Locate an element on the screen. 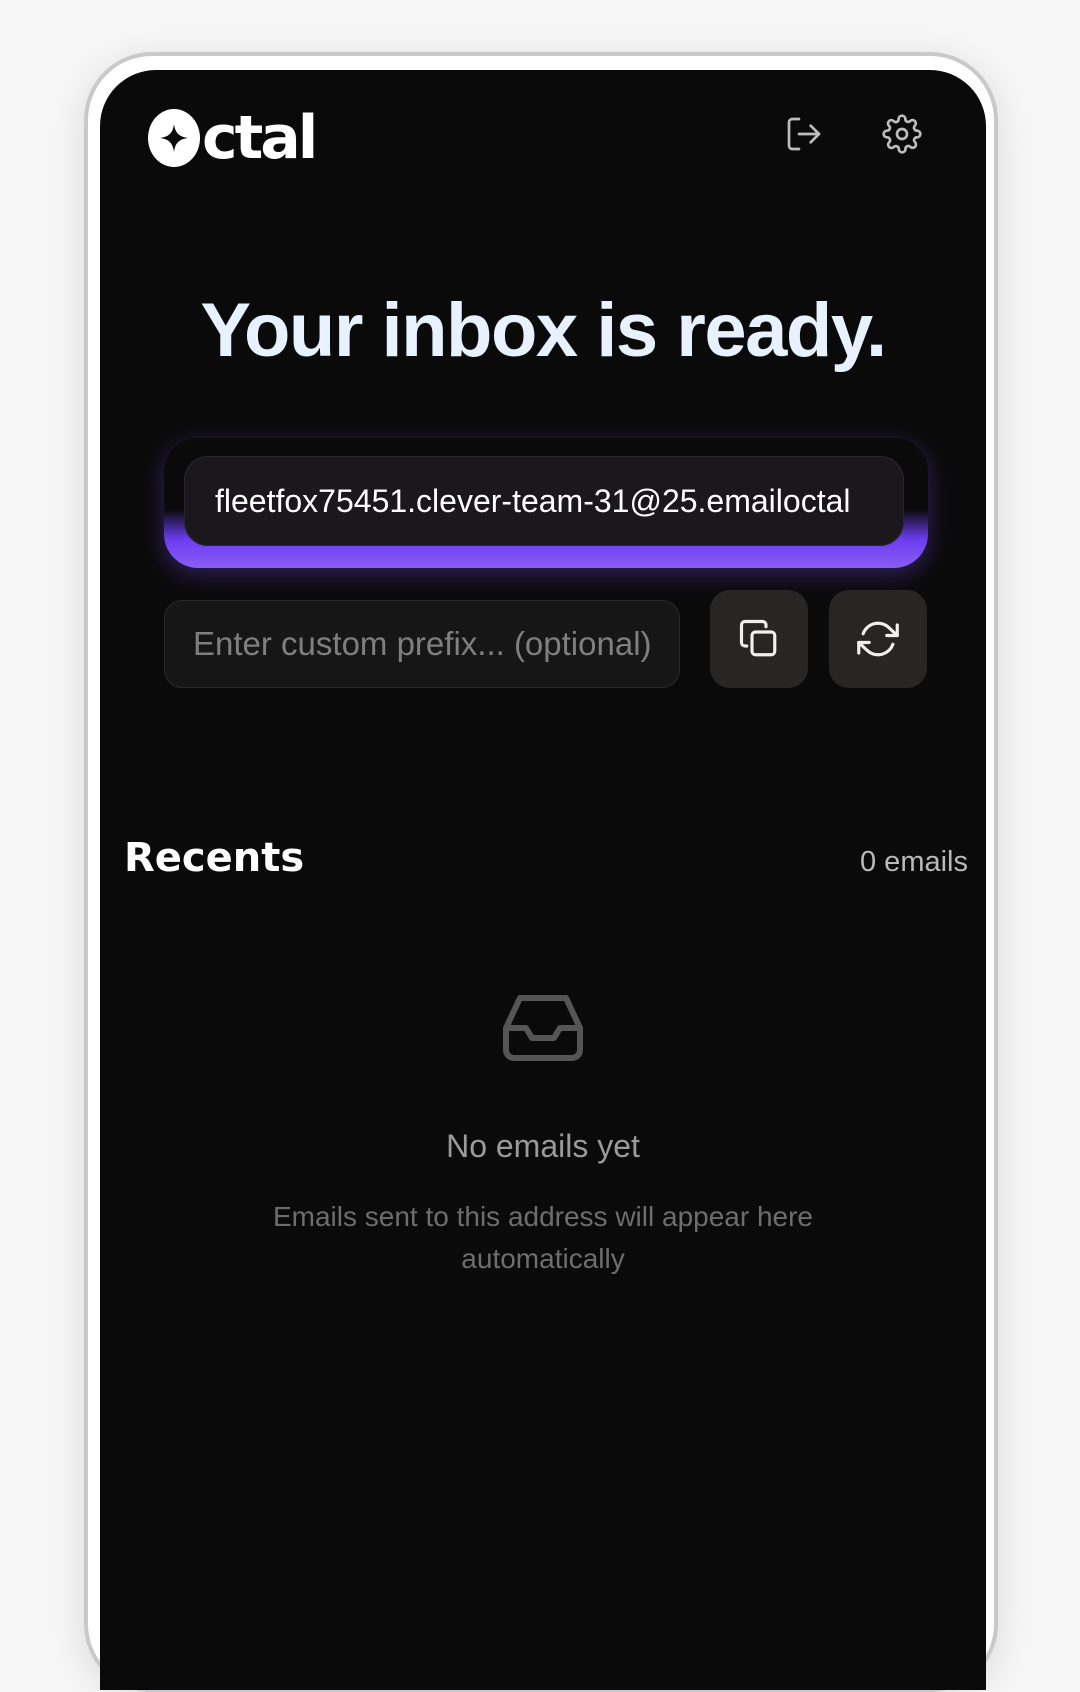  logout-button is located at coordinates (804, 134).